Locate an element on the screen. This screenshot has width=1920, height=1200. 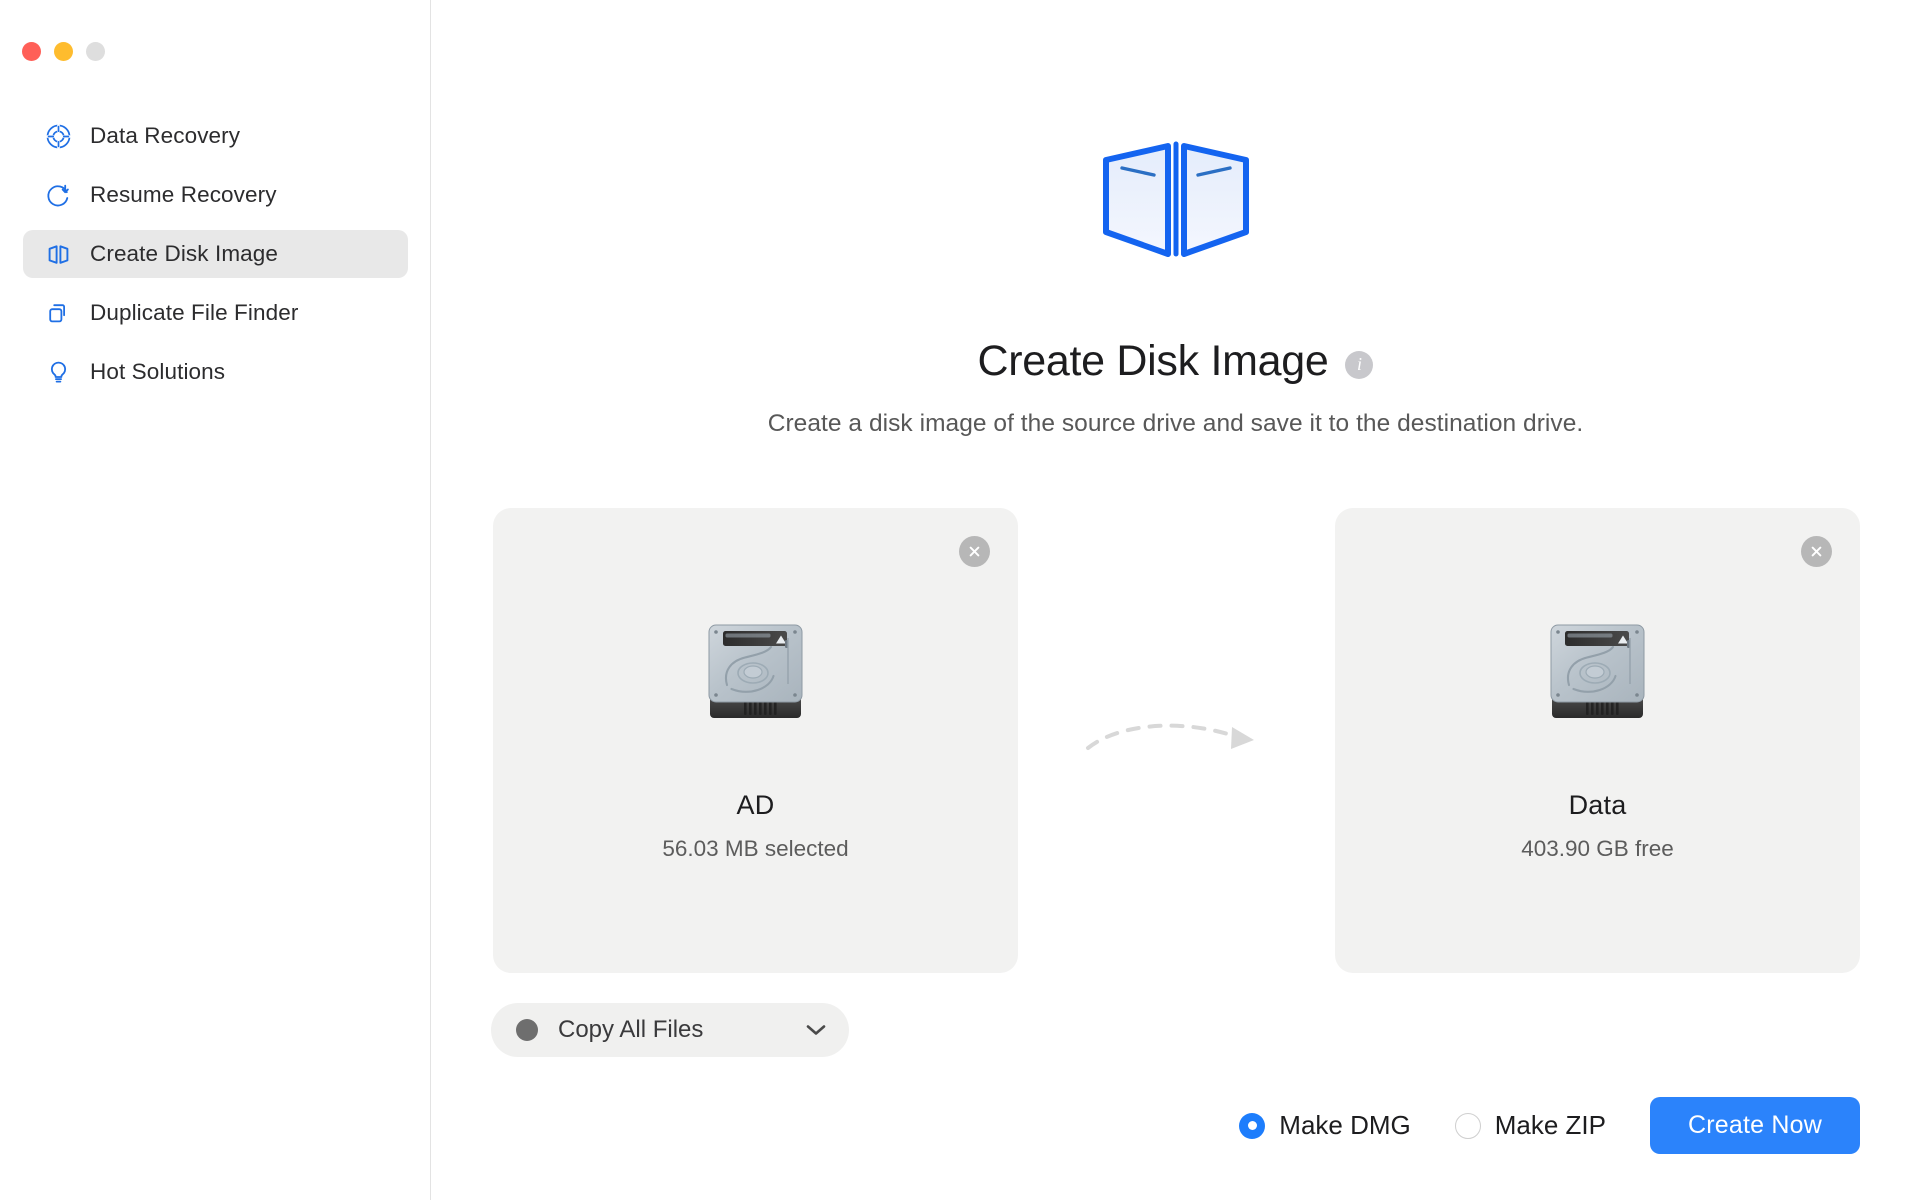
create-now-button: Create Now is located at coordinates (1755, 1125).